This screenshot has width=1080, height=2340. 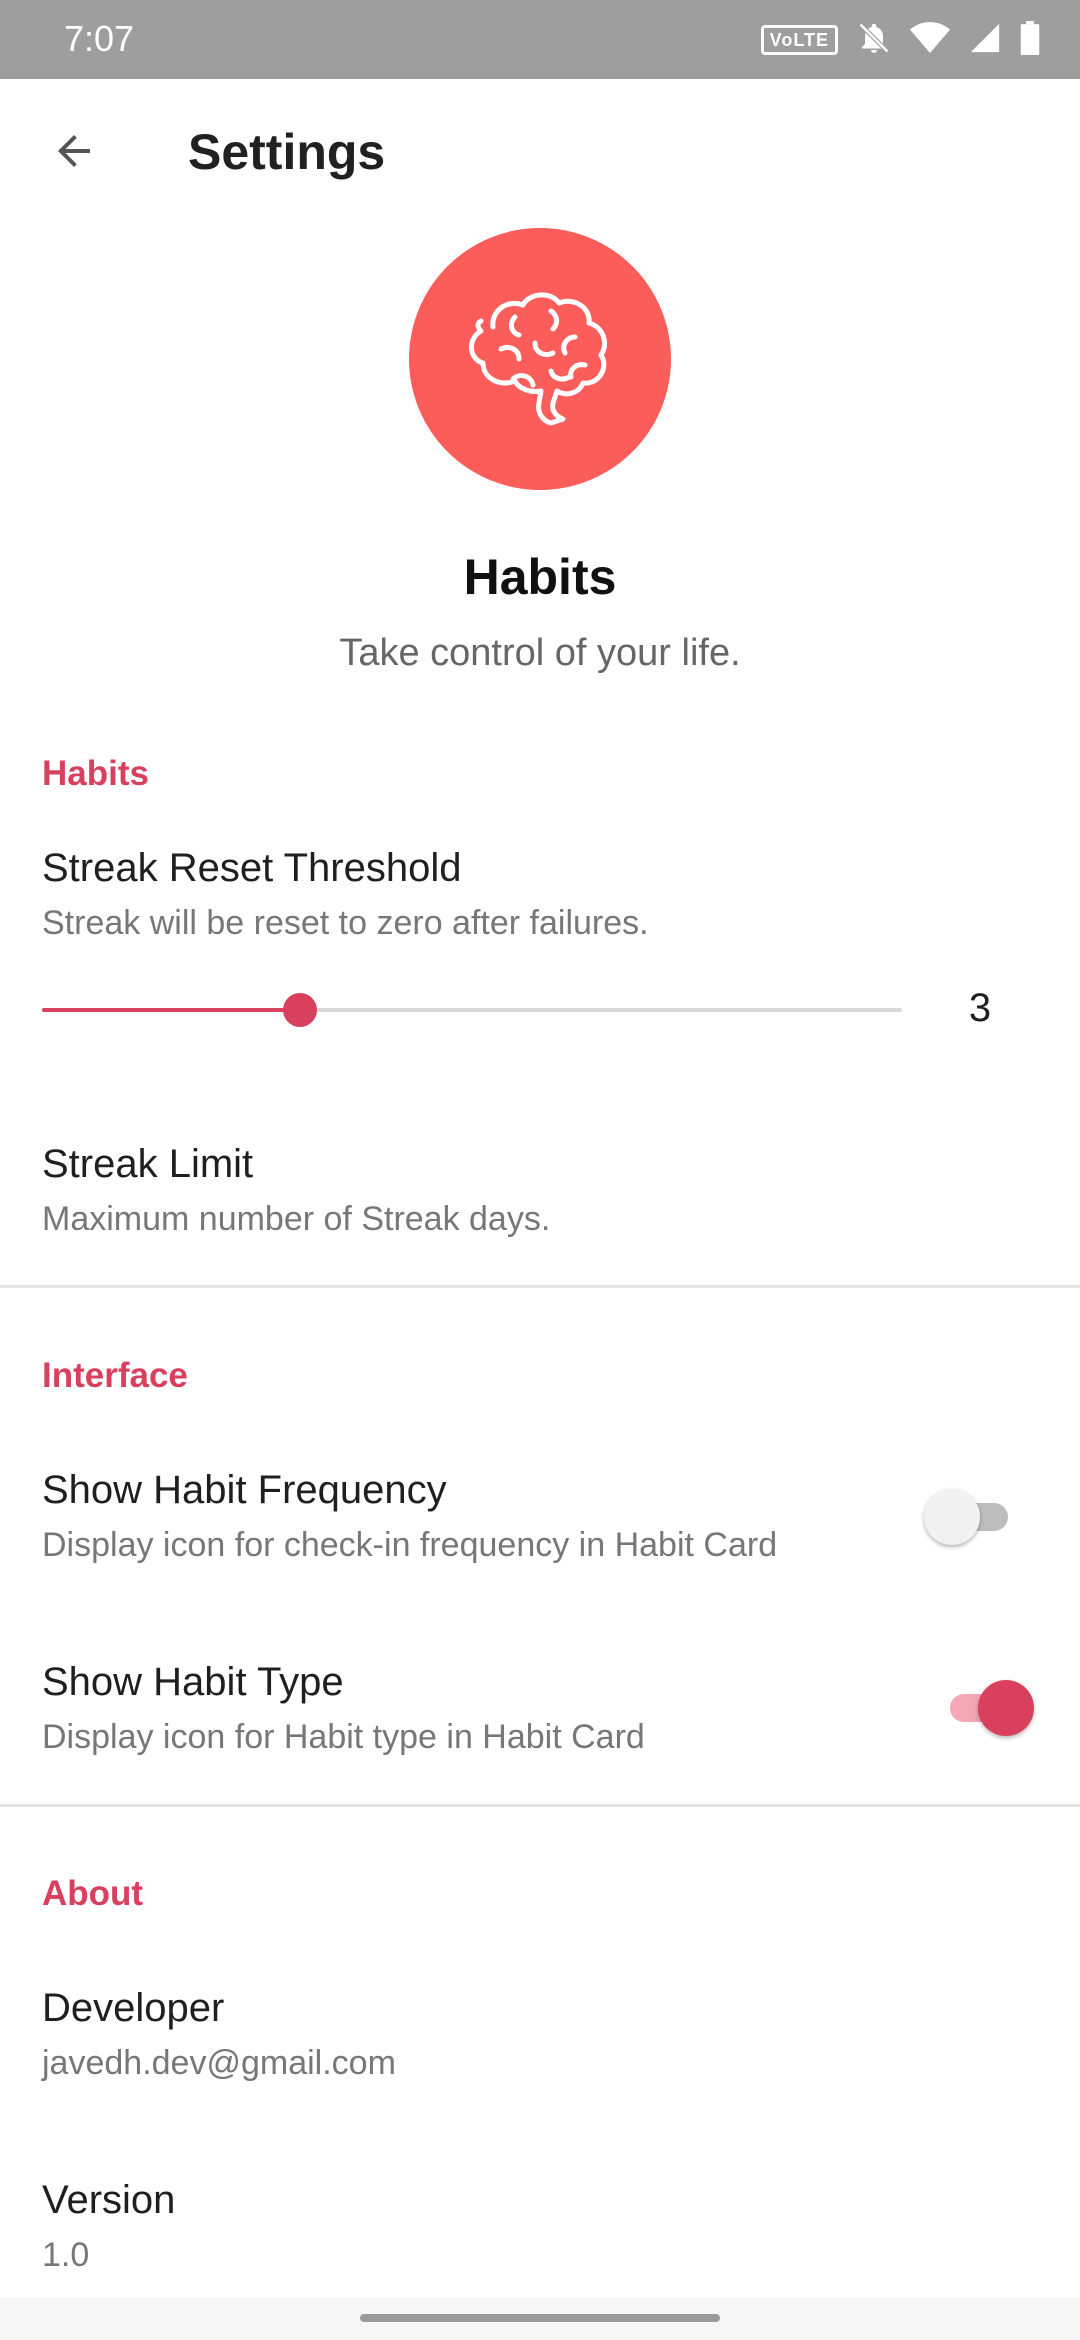 I want to click on app-tagline: Take control of your life., so click(x=540, y=653).